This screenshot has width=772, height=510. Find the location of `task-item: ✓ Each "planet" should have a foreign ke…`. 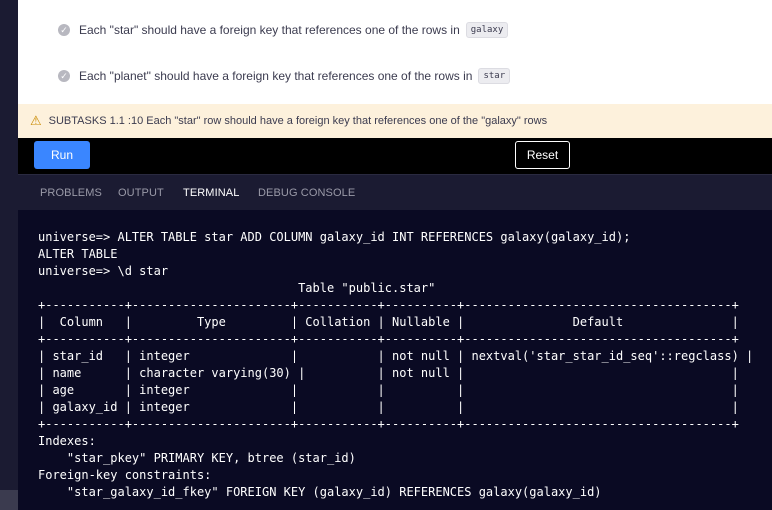

task-item: ✓ Each "planet" should have a foreign ke… is located at coordinates (284, 76).